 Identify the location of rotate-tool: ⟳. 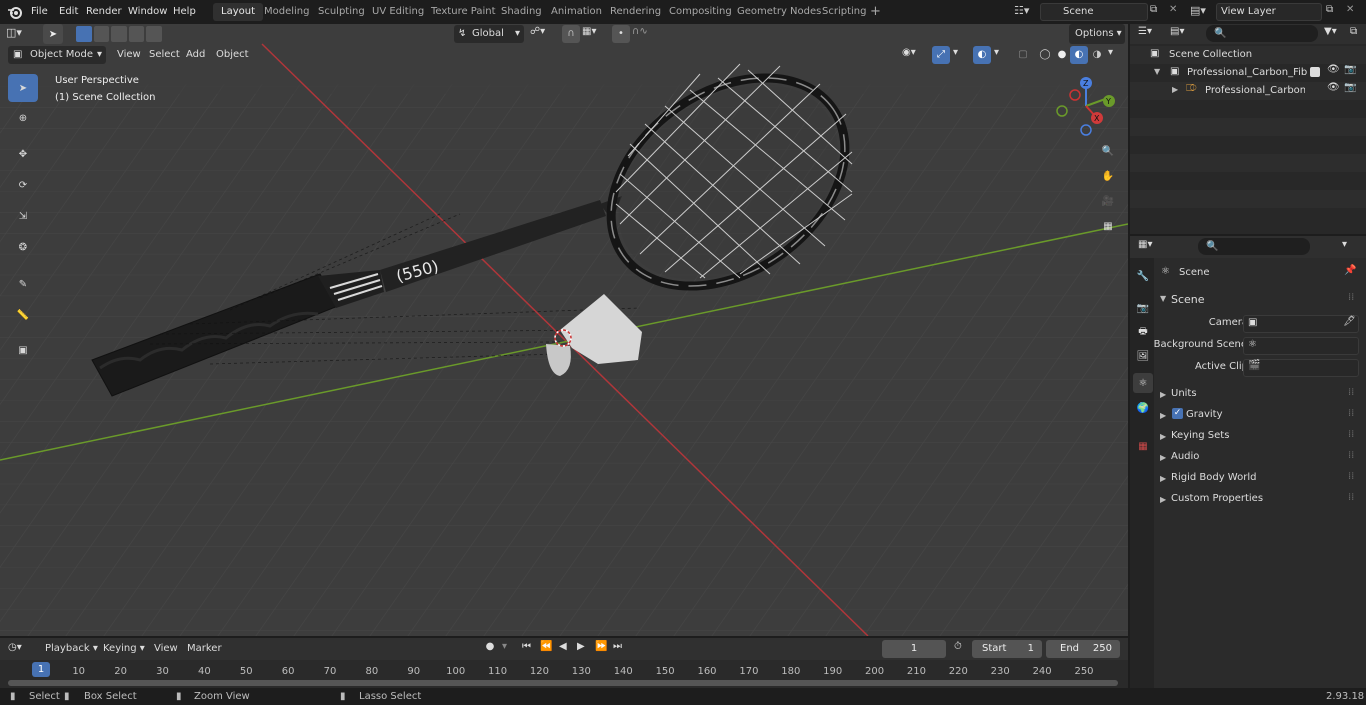
(23, 185).